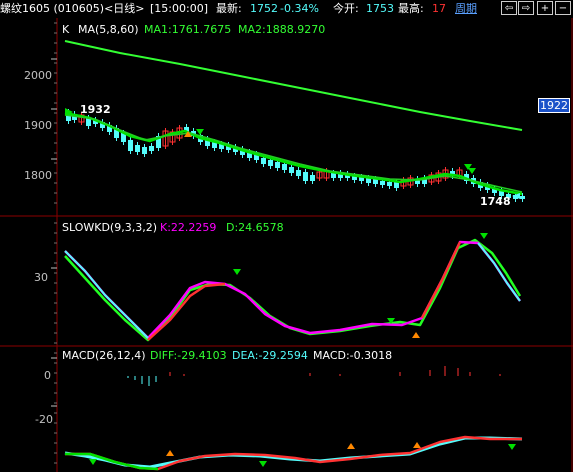 The image size is (573, 472). I want to click on macd-tick-0: 0, so click(47, 375).